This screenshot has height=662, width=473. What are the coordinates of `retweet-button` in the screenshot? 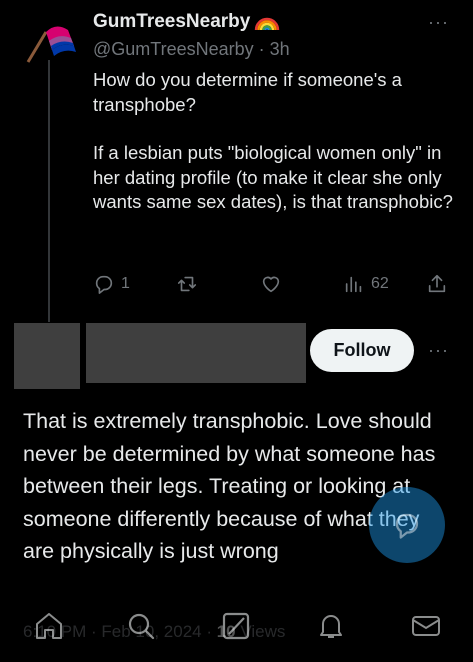 It's located at (187, 284).